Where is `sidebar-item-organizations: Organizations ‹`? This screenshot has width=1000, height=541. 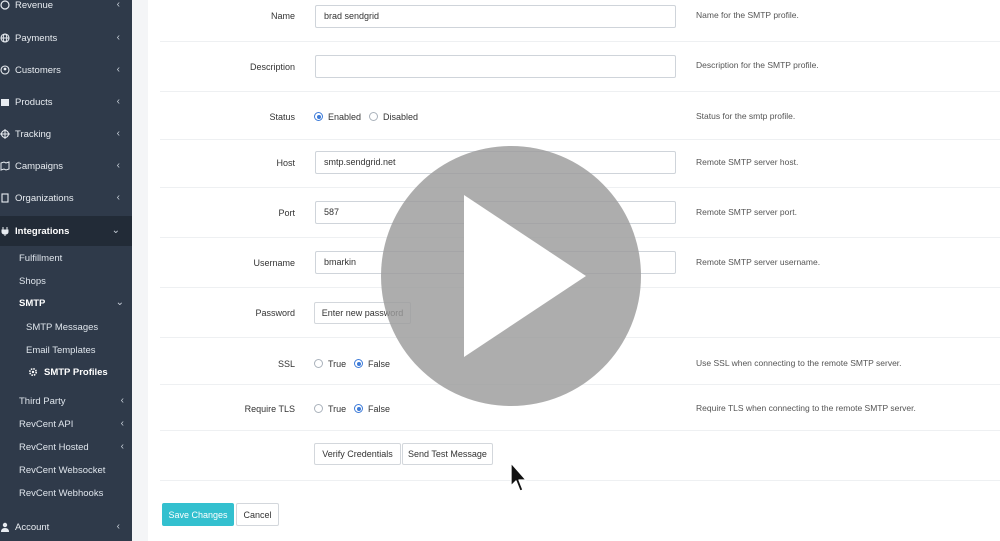
sidebar-item-organizations: Organizations ‹ is located at coordinates (66, 198).